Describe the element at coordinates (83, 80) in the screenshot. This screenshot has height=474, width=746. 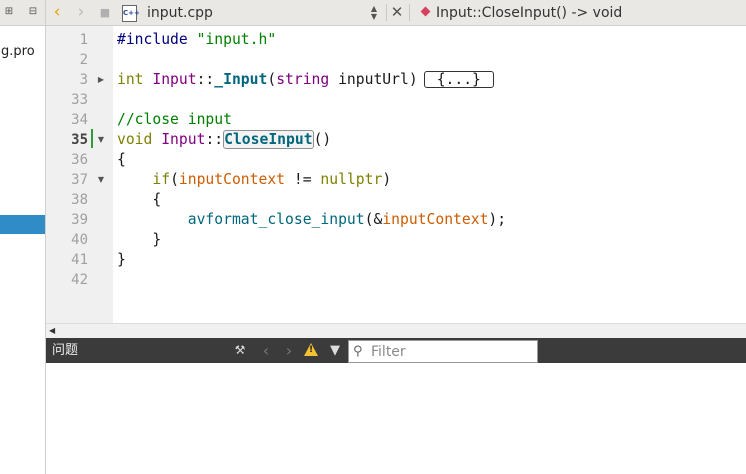
I see `line-number: 3` at that location.